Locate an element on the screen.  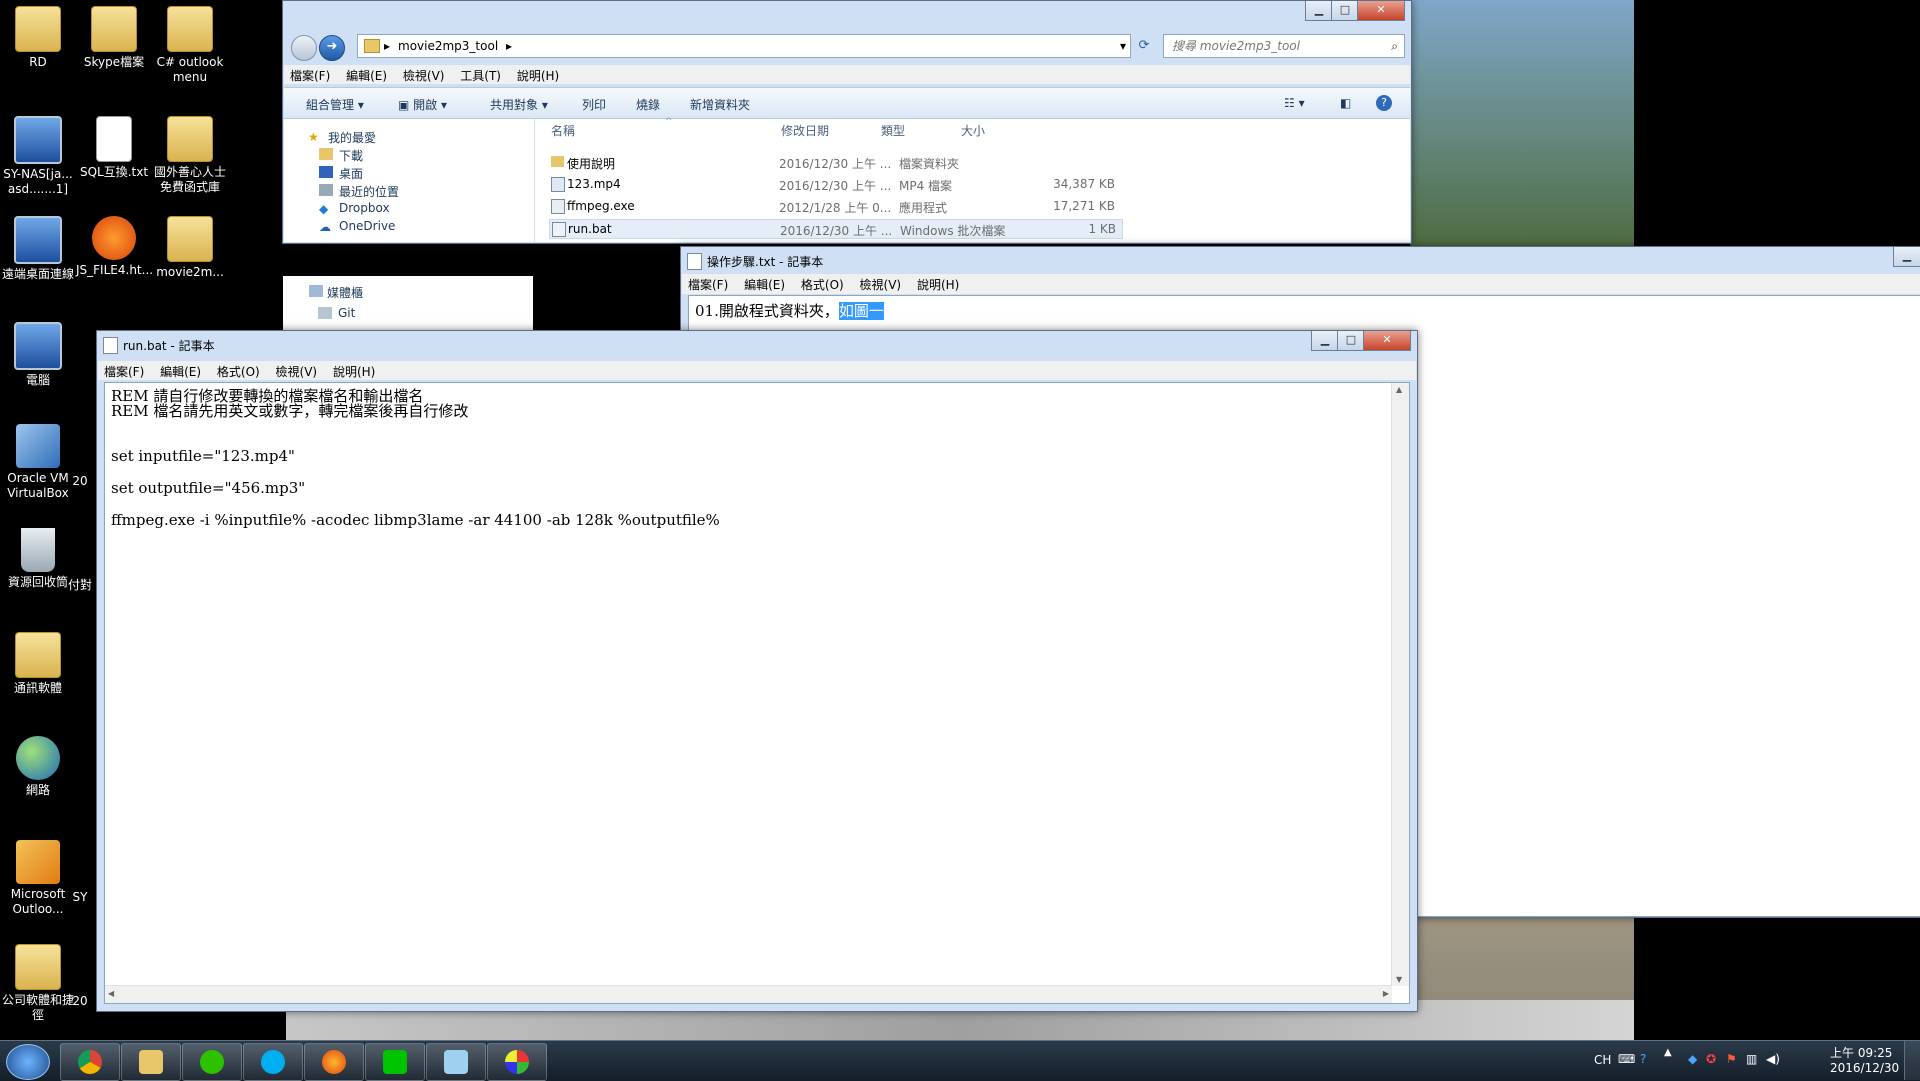
nav-desktop: 桌面 is located at coordinates (341, 173).